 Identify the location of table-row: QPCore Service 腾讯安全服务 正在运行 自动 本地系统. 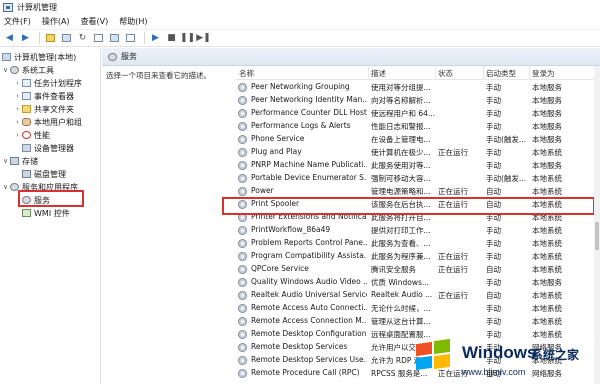
(415, 269).